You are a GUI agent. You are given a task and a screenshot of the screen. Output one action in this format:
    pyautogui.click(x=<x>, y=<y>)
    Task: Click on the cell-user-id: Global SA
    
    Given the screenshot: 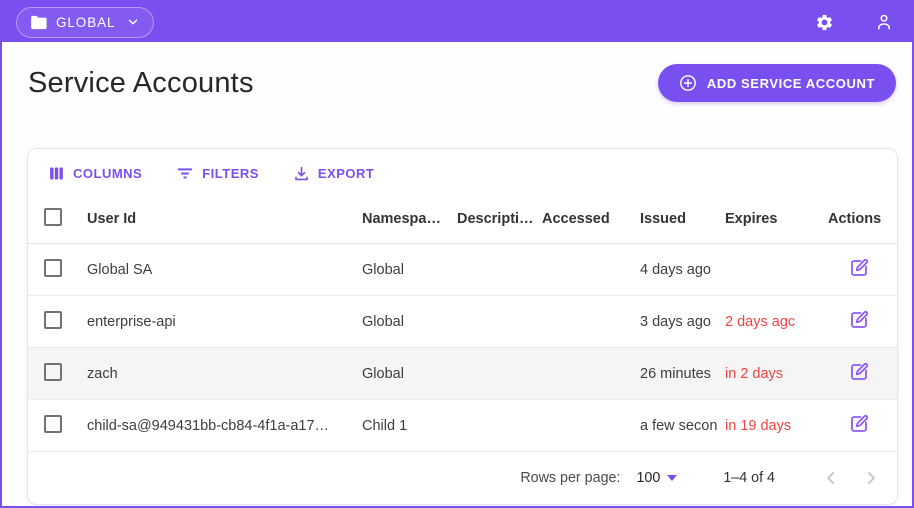 What is the action you would take?
    pyautogui.click(x=120, y=269)
    